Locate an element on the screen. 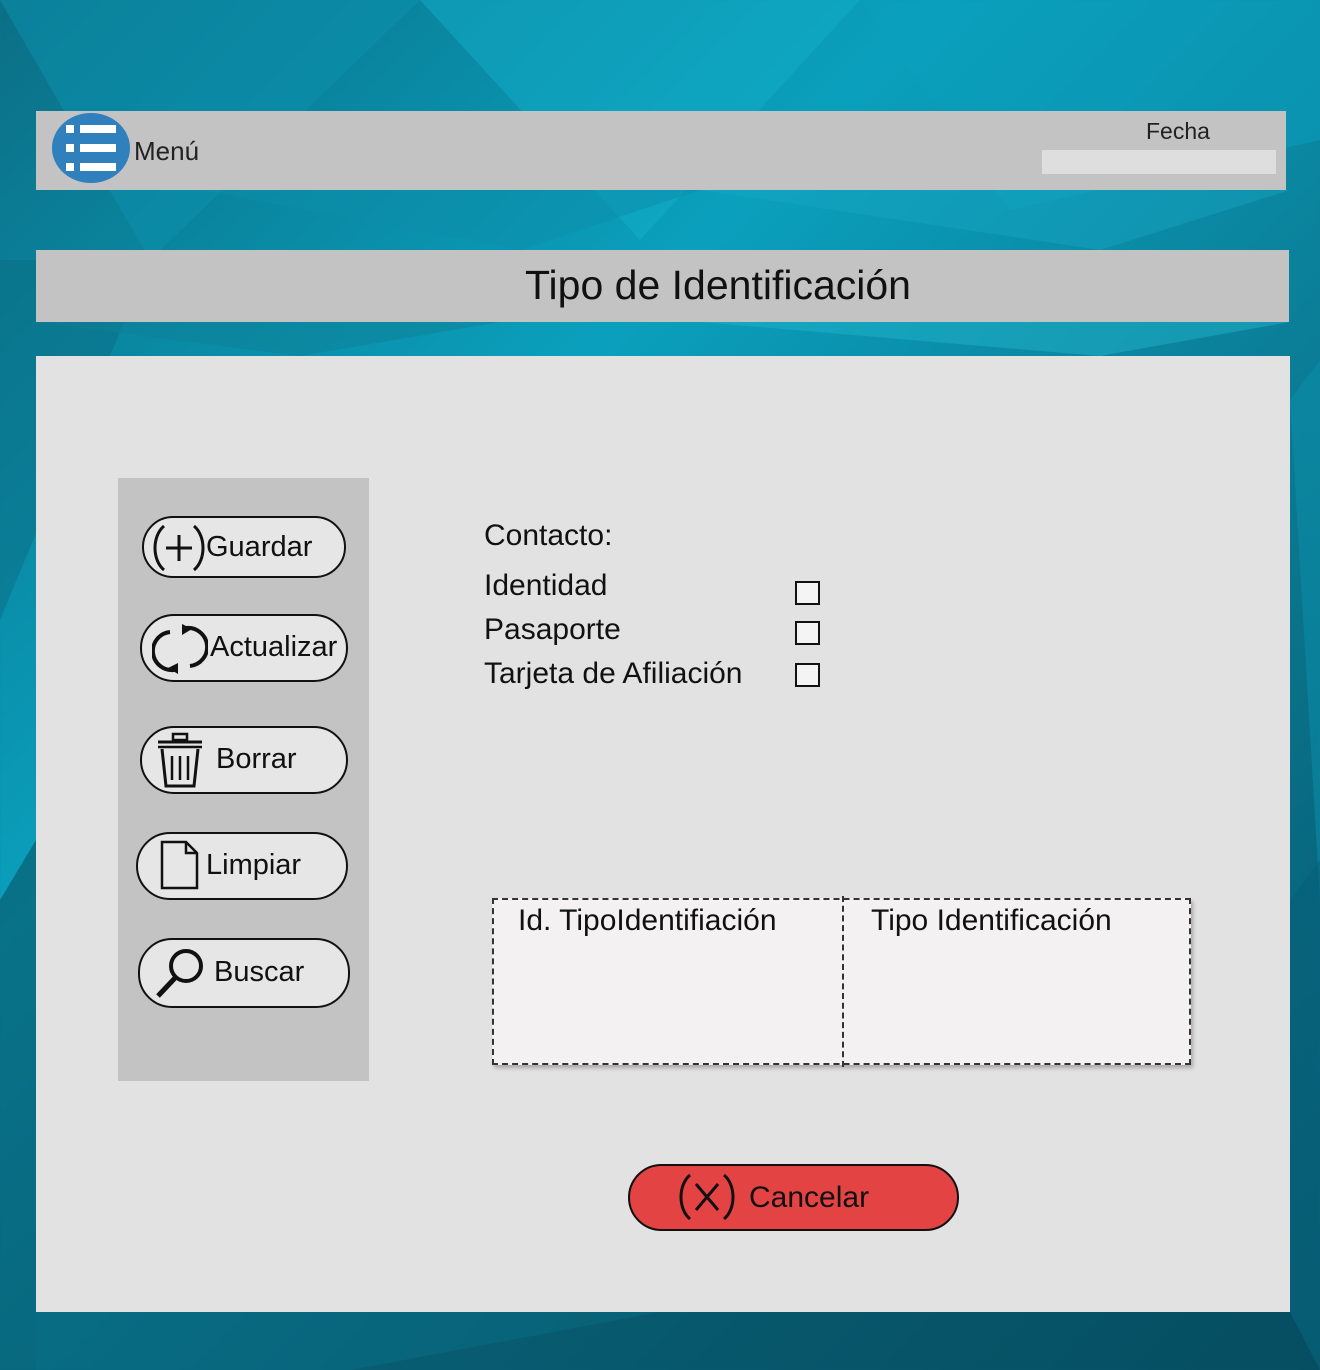  plus-circle-icon is located at coordinates (179, 548).